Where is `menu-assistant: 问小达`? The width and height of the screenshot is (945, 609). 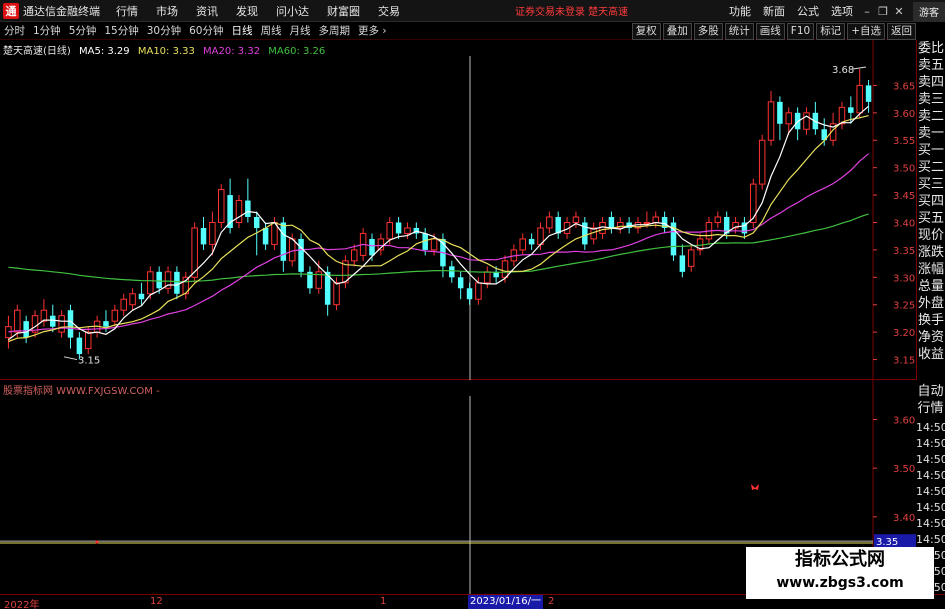
menu-assistant: 问小达 is located at coordinates (292, 11).